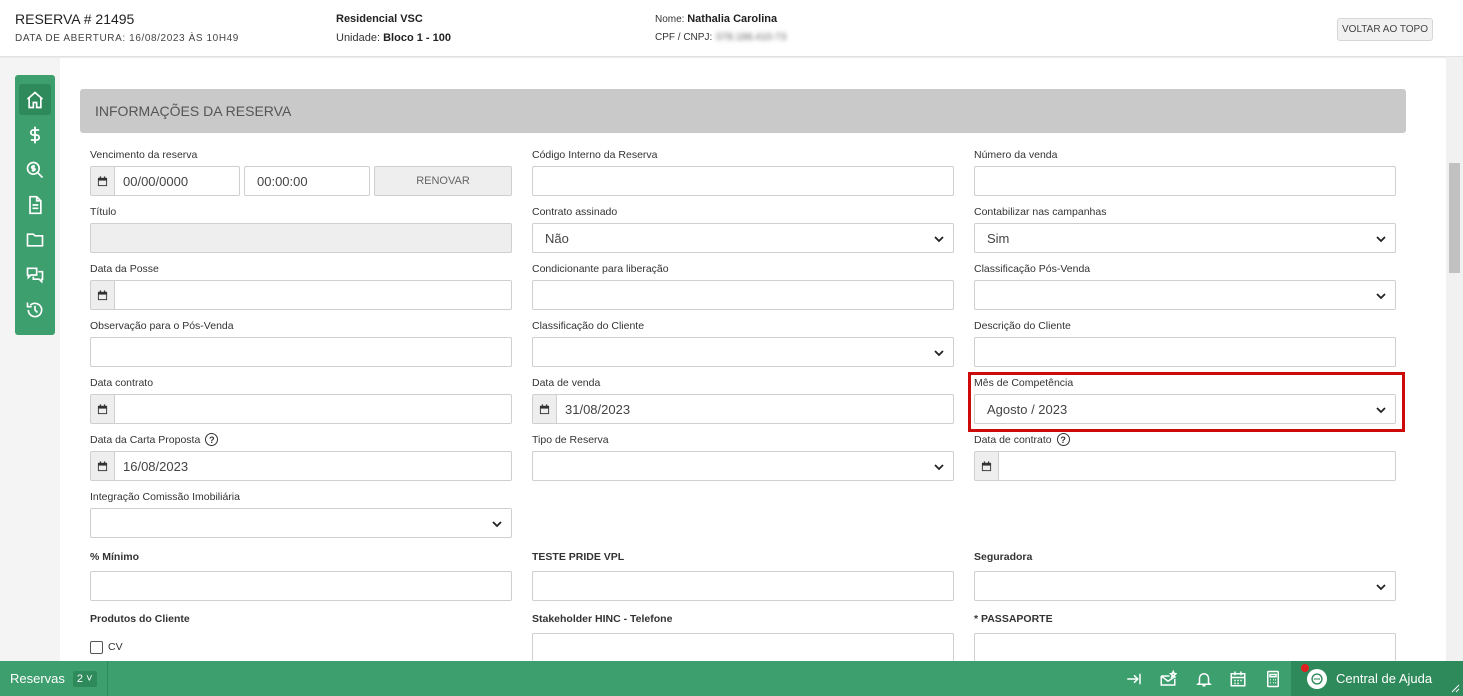 This screenshot has width=1463, height=696. What do you see at coordinates (1168, 679) in the screenshot?
I see `mail-button` at bounding box center [1168, 679].